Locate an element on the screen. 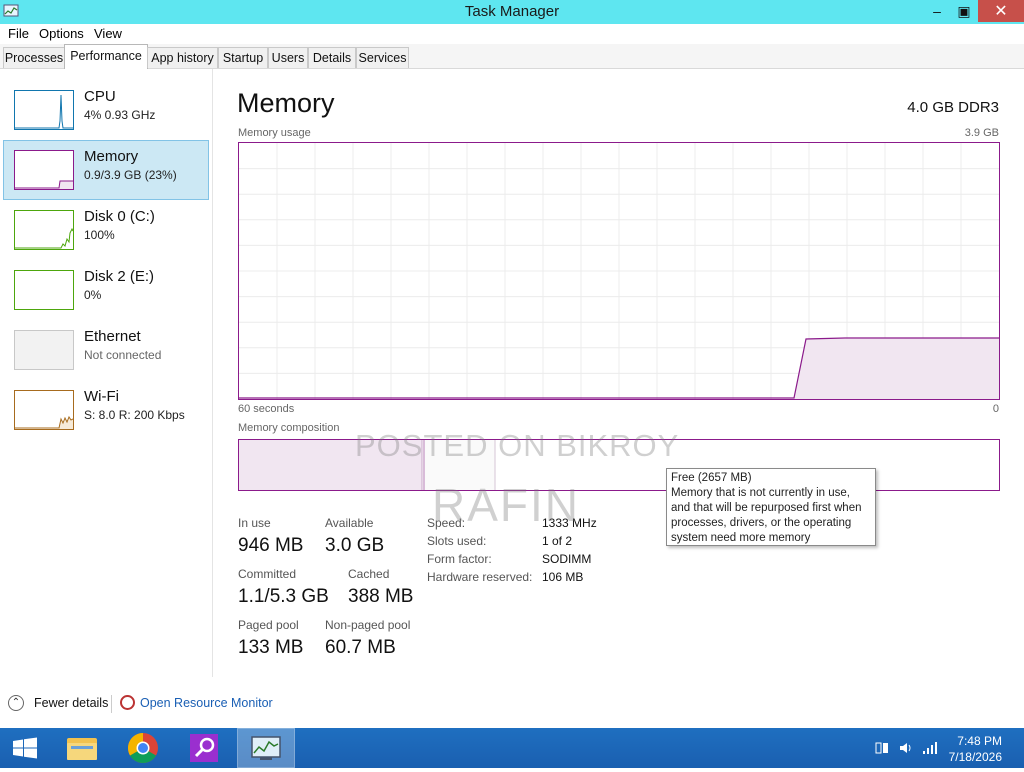  sidebar-item-value: S: 8.0 R: 200 Kbps is located at coordinates (134, 415).